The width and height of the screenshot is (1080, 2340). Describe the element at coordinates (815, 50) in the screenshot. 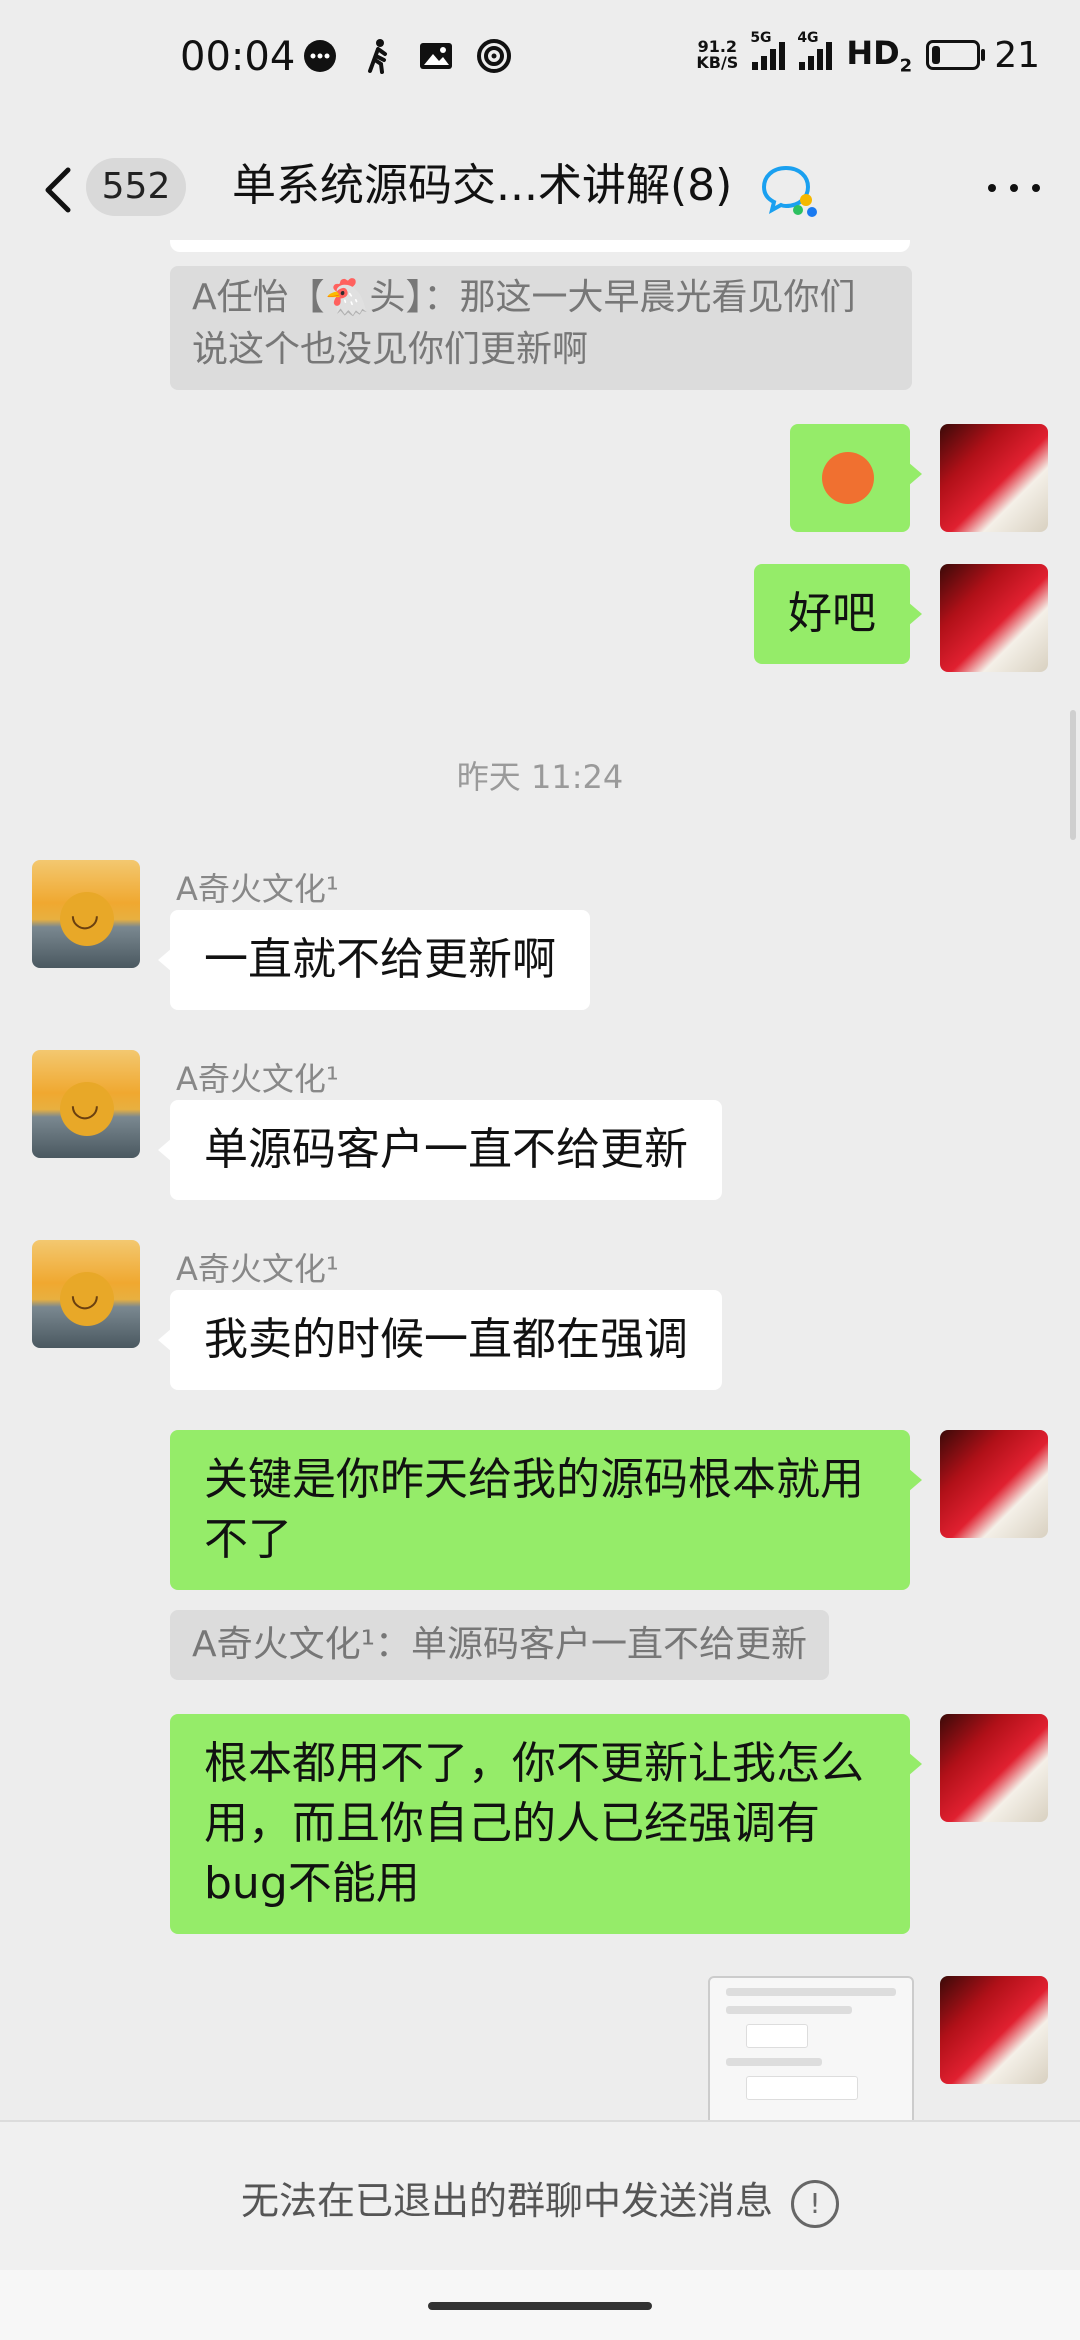

I see `signal-4g-icon: 4G` at that location.